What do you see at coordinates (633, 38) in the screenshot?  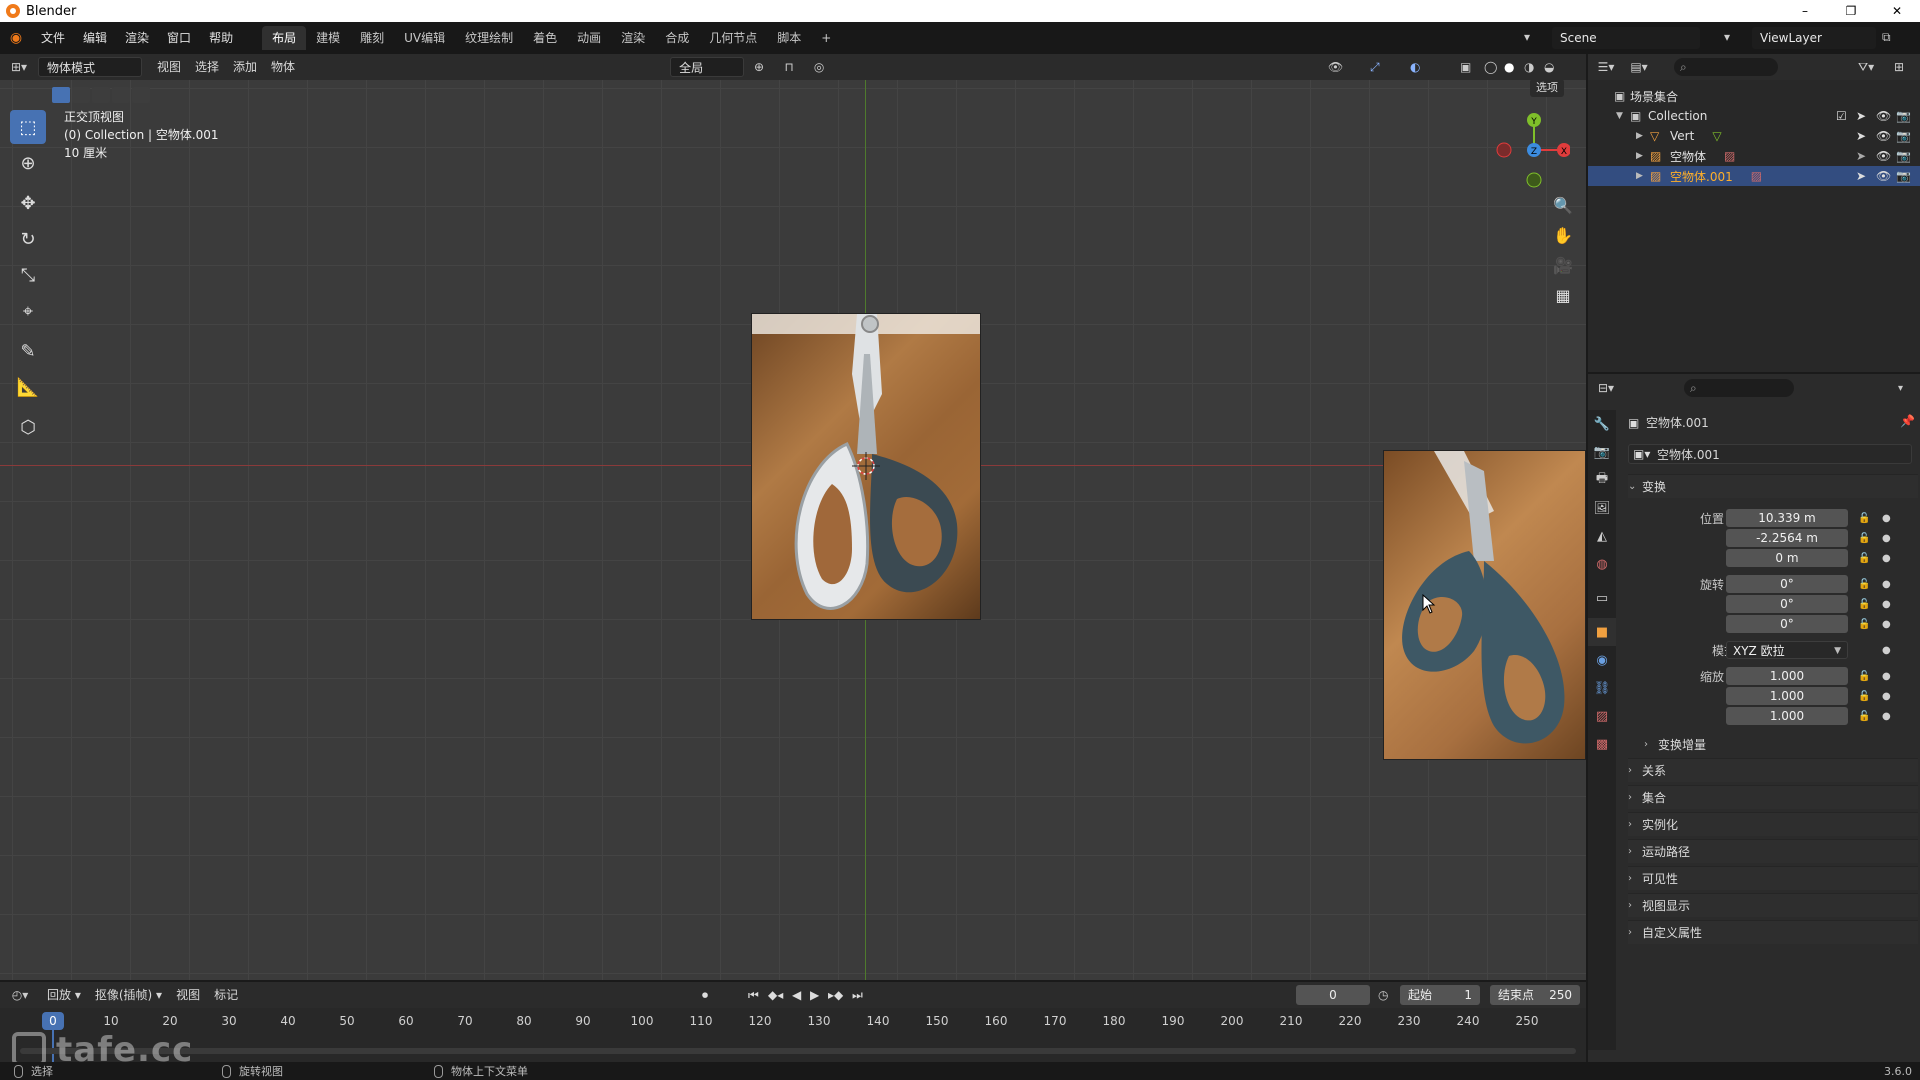 I see `tab-rendering: 渲染` at bounding box center [633, 38].